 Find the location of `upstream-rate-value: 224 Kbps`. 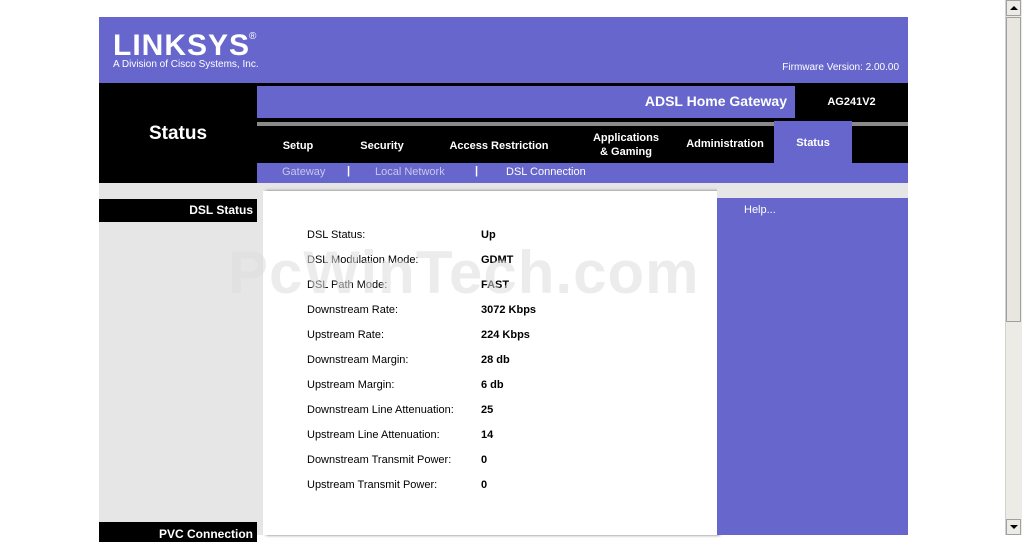

upstream-rate-value: 224 Kbps is located at coordinates (505, 335).